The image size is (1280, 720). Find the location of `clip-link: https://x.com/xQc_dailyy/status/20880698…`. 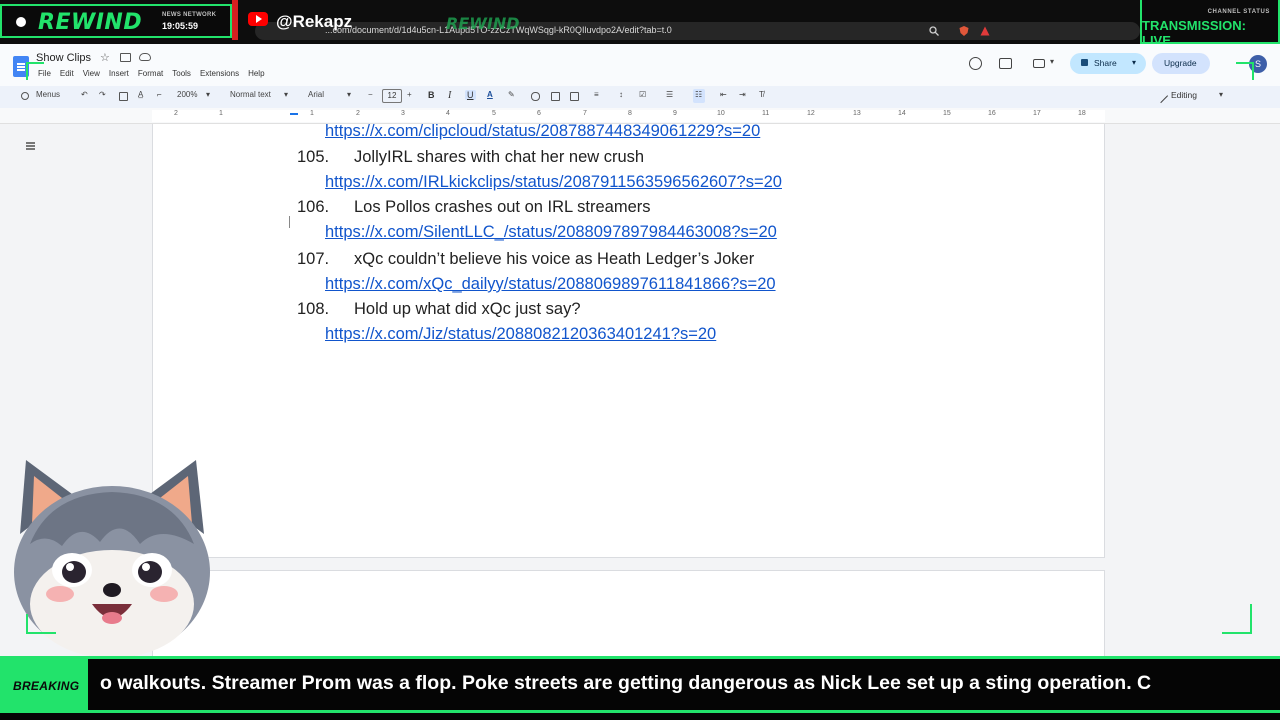

clip-link: https://x.com/xQc_dailyy/status/20880698… is located at coordinates (550, 284).